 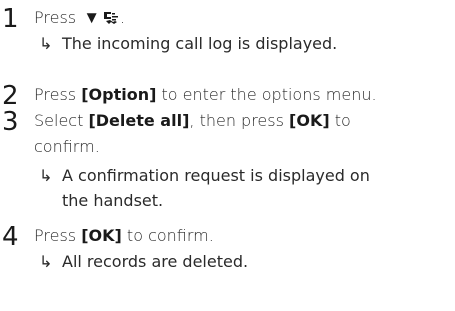 I want to click on option-key: [Option], so click(x=119, y=94).